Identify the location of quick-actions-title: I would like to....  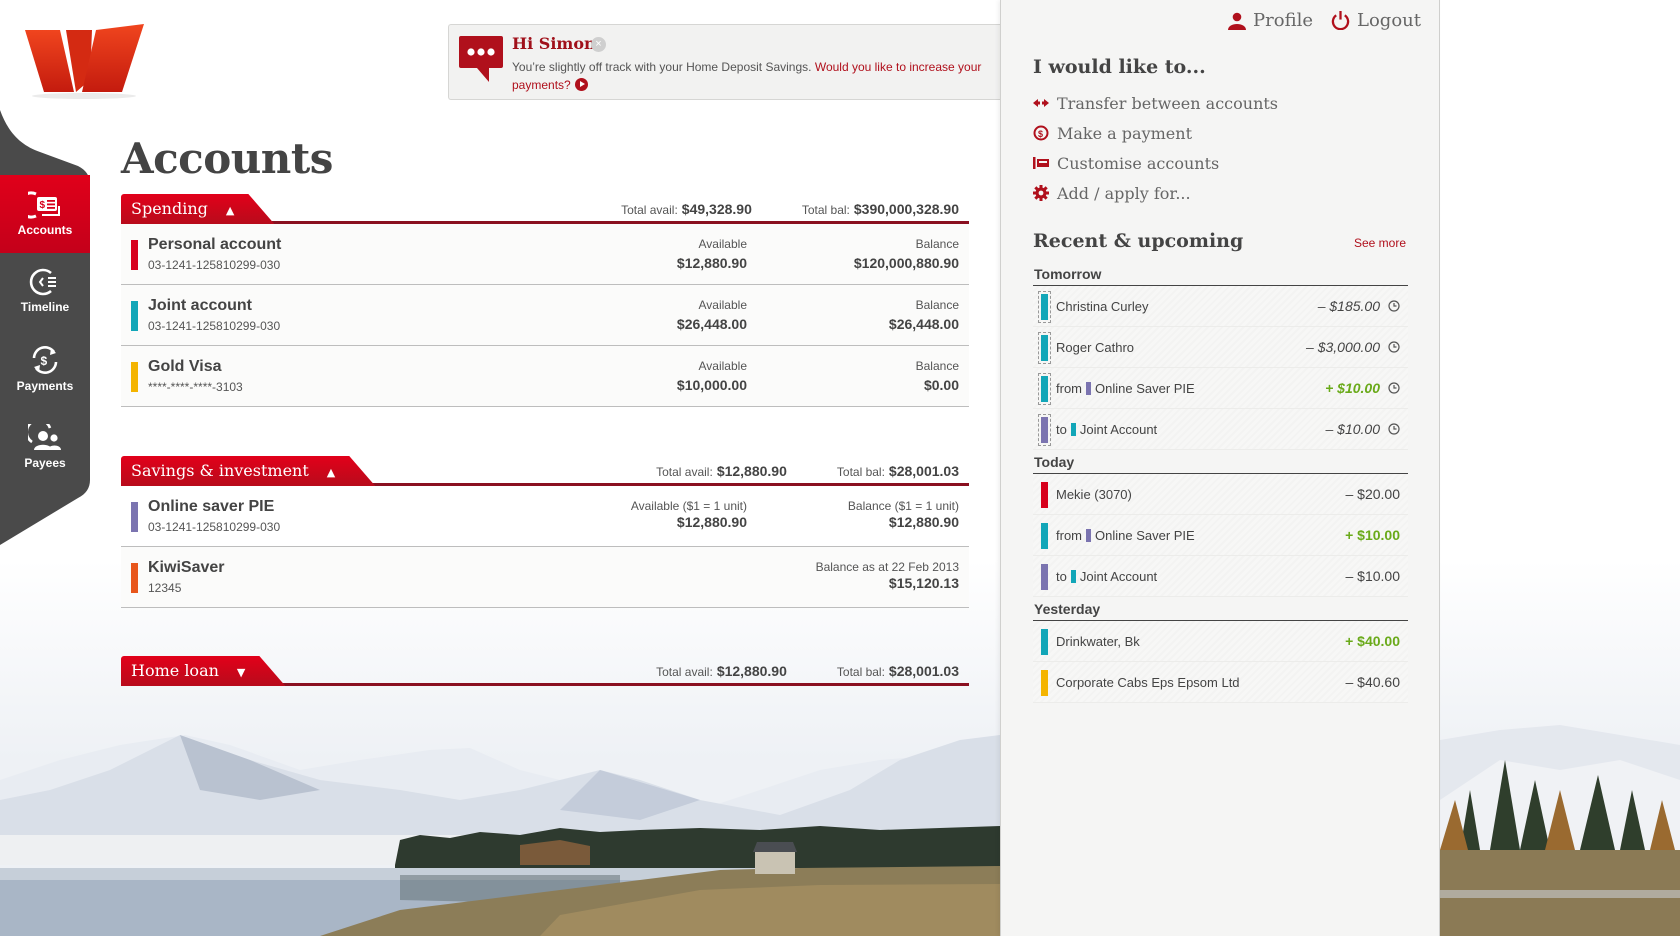
(1119, 67).